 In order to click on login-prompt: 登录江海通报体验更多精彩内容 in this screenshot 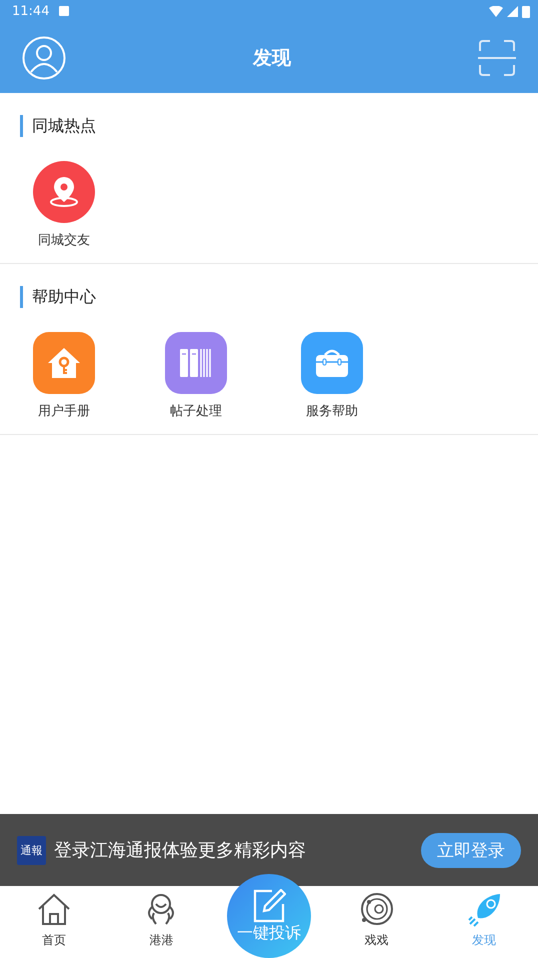, I will do `click(180, 850)`.